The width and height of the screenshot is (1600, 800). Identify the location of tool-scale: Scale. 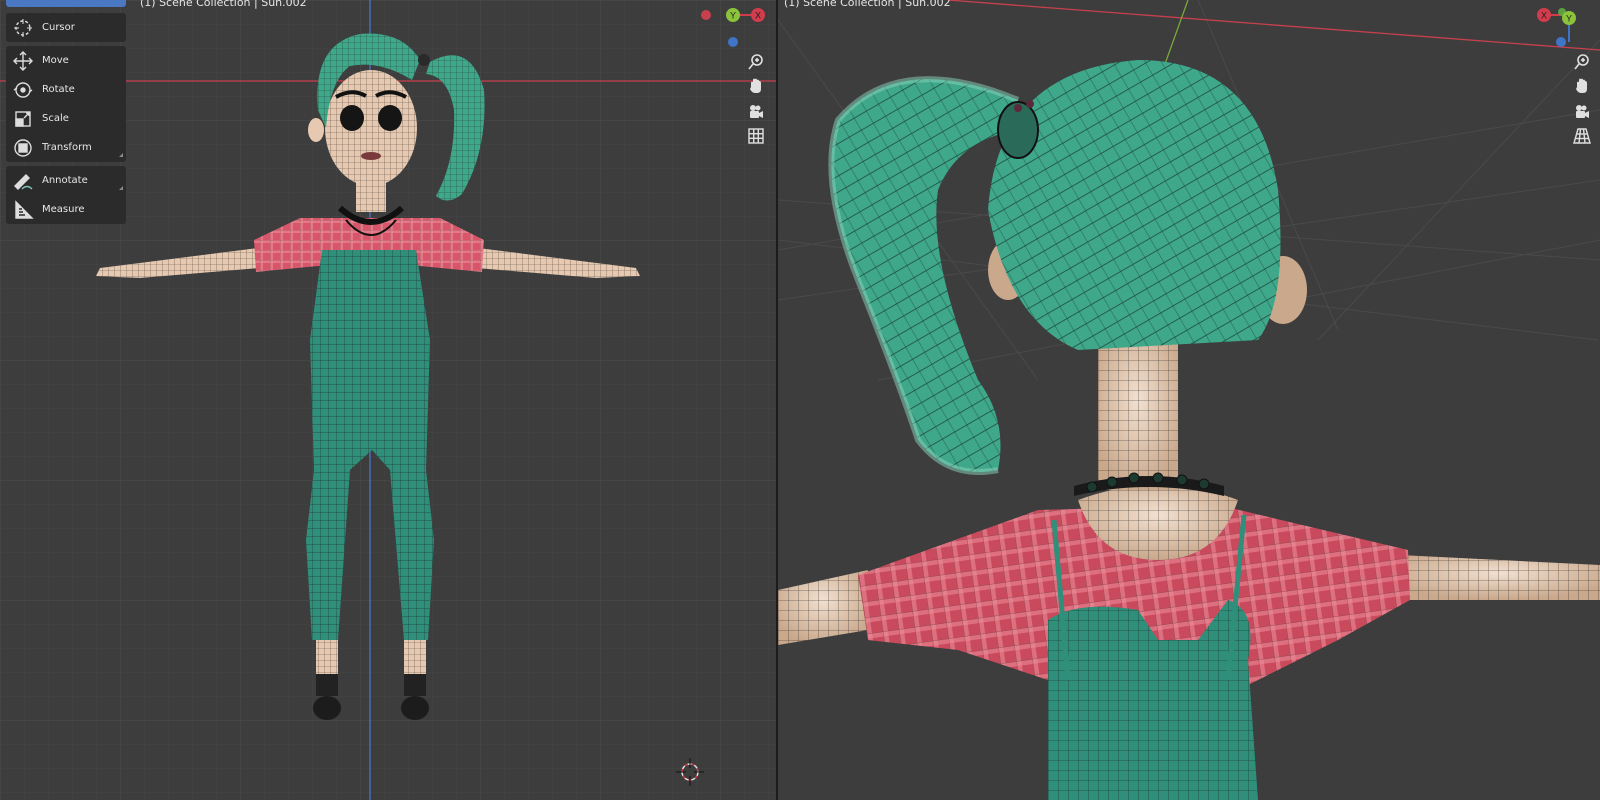
(66, 118).